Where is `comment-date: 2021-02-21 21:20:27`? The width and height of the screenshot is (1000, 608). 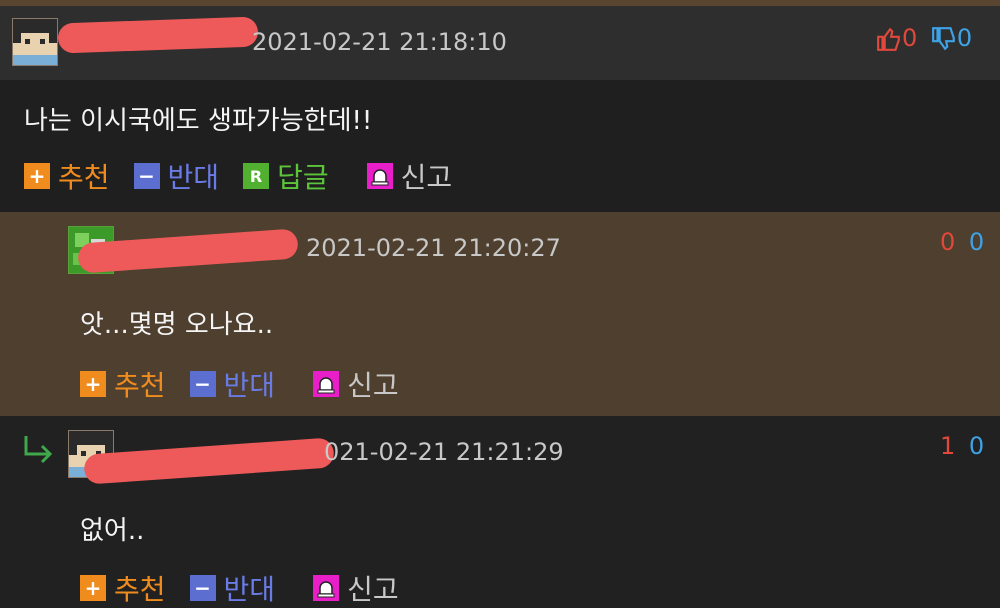
comment-date: 2021-02-21 21:20:27 is located at coordinates (433, 248).